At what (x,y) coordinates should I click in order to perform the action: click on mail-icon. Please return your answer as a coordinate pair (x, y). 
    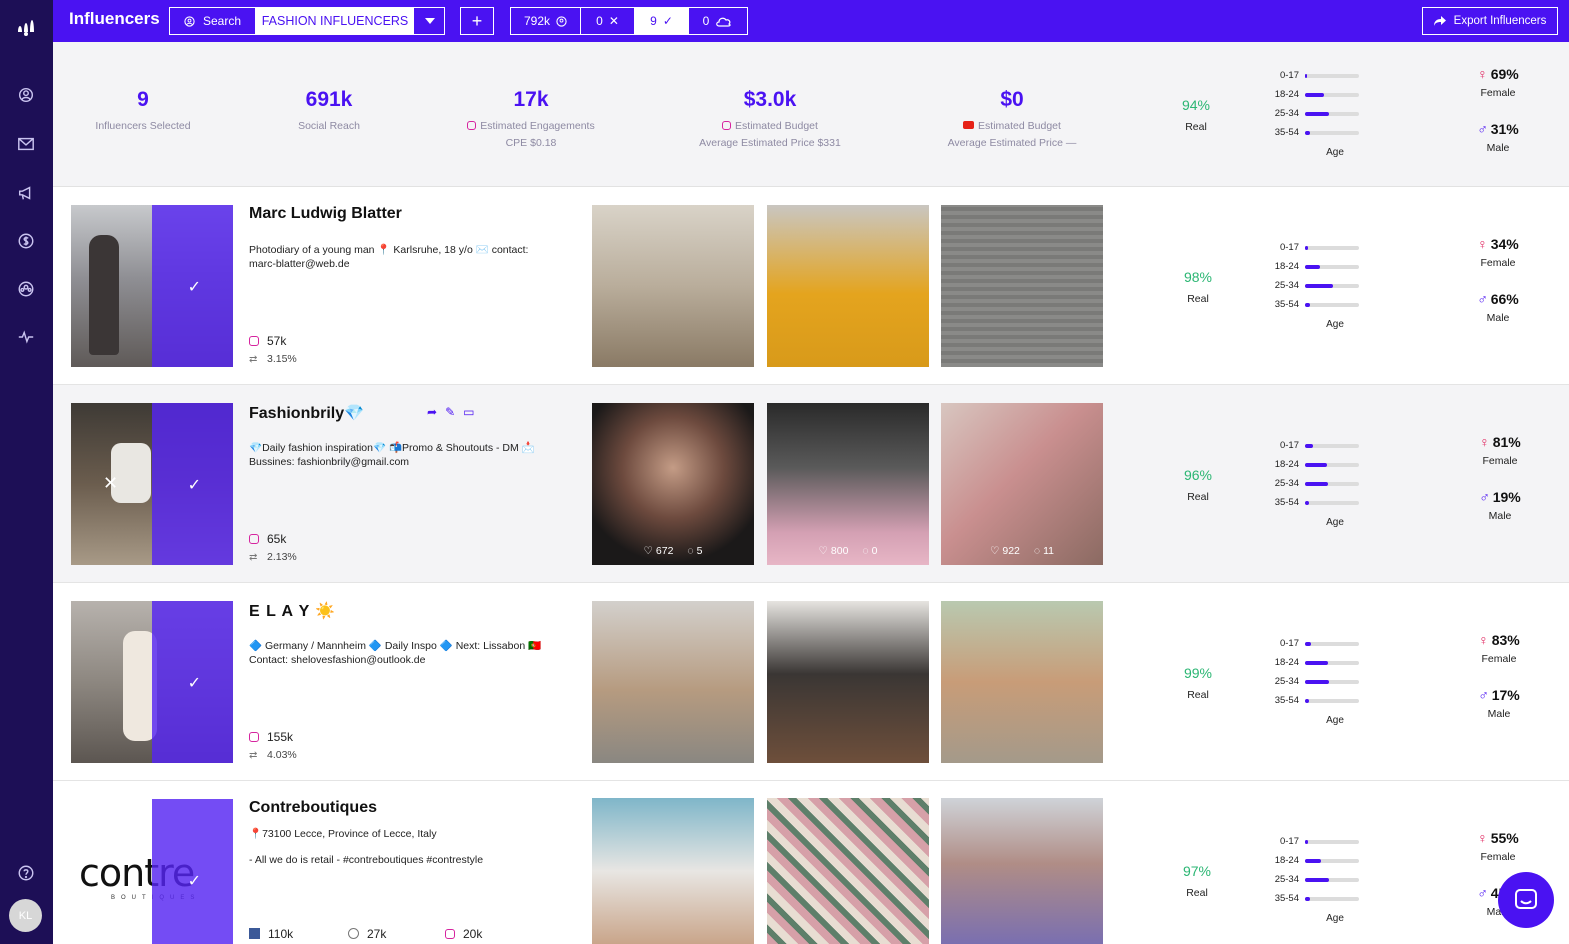
    Looking at the image, I should click on (26, 144).